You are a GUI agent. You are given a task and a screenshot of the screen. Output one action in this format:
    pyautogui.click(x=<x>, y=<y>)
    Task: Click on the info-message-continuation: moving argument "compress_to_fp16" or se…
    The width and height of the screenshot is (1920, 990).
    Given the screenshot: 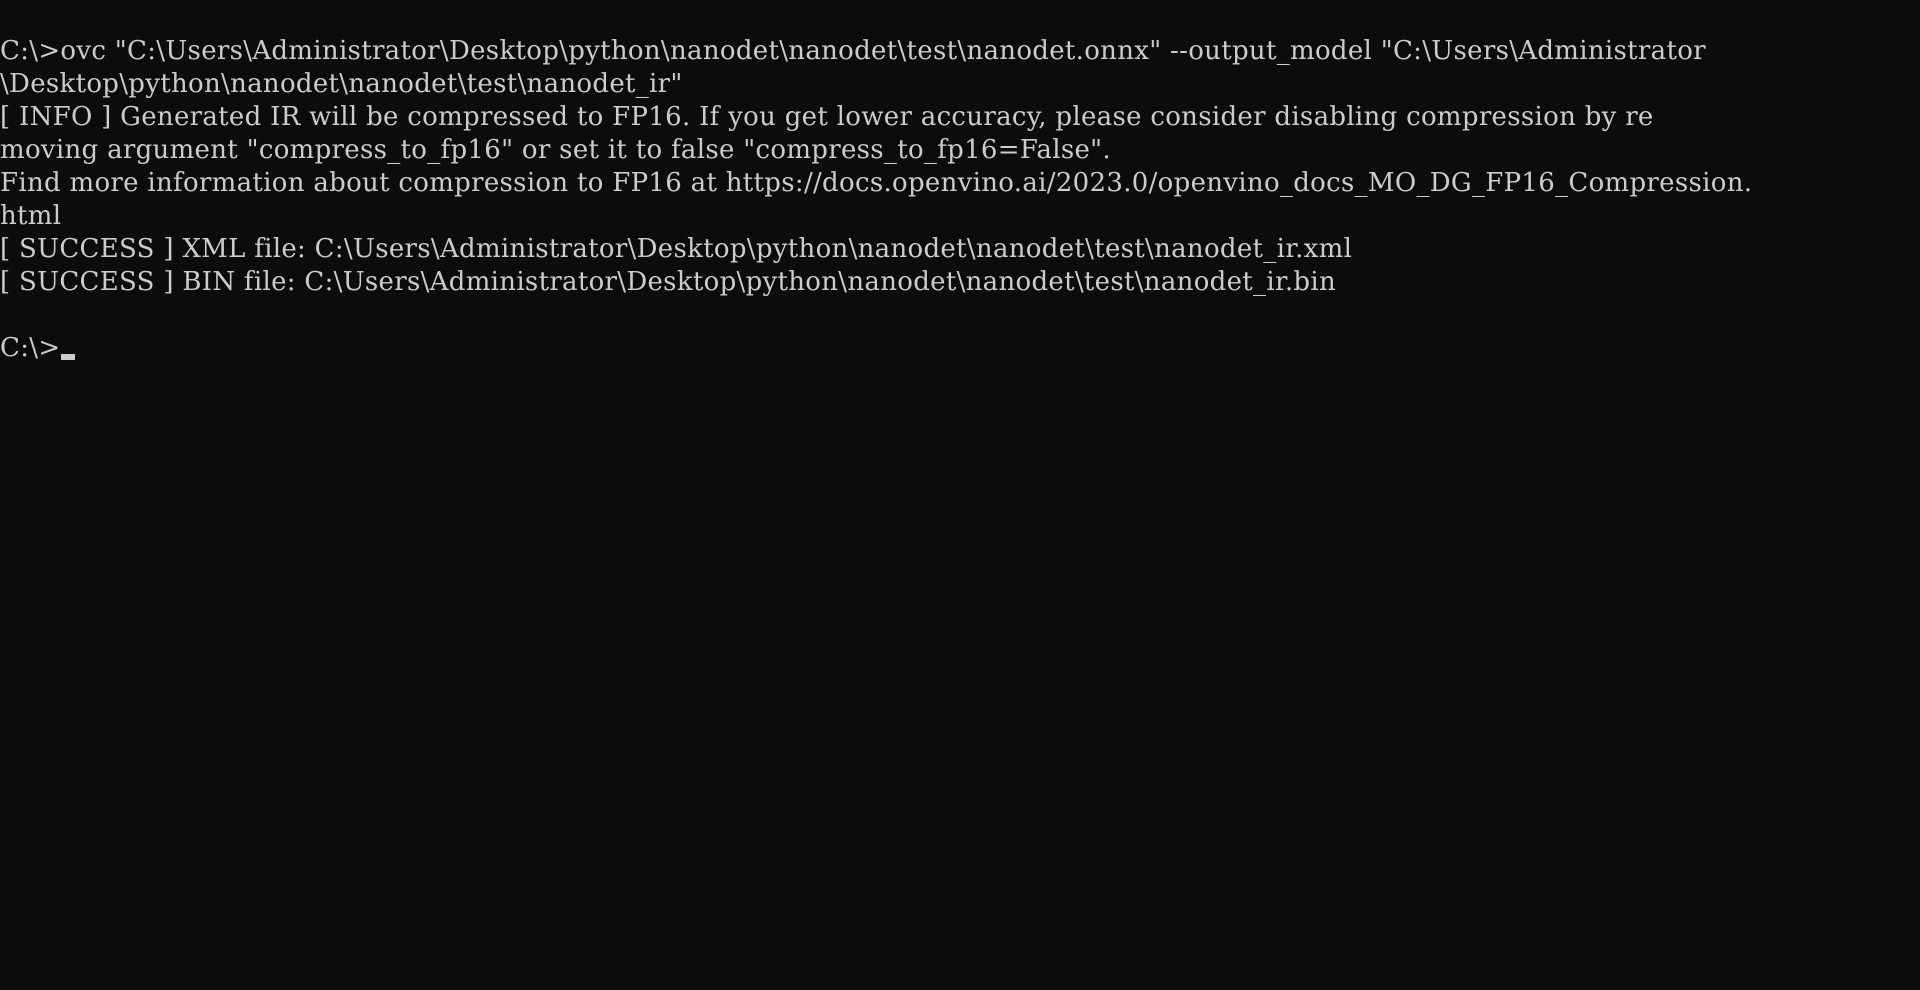 What is the action you would take?
    pyautogui.click(x=556, y=150)
    